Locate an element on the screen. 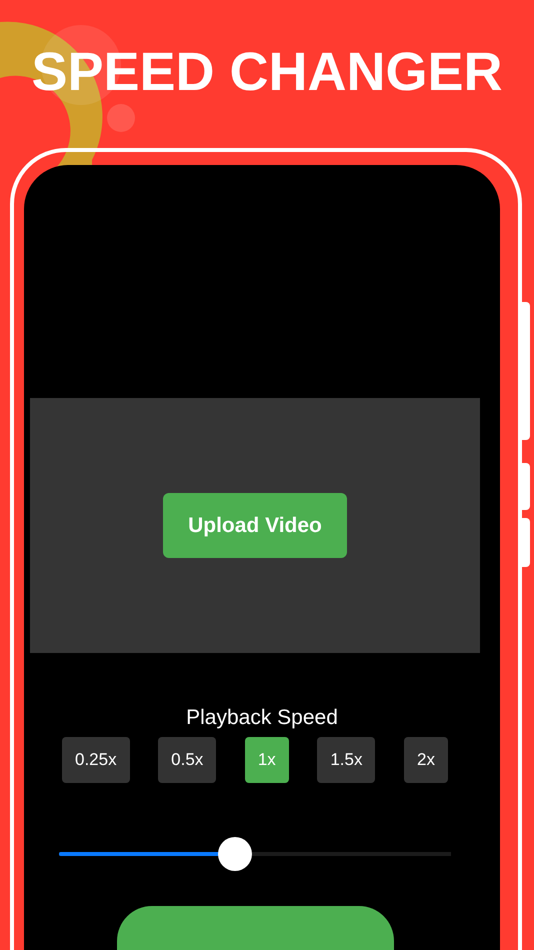 The width and height of the screenshot is (534, 950). speed-button: 2x is located at coordinates (426, 760).